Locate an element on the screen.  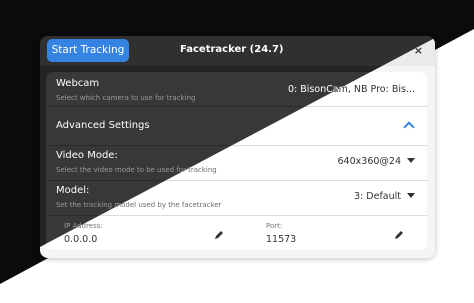
network-row: IP Address: 0.0.0.0 Port: 11573 is located at coordinates (236, 233).